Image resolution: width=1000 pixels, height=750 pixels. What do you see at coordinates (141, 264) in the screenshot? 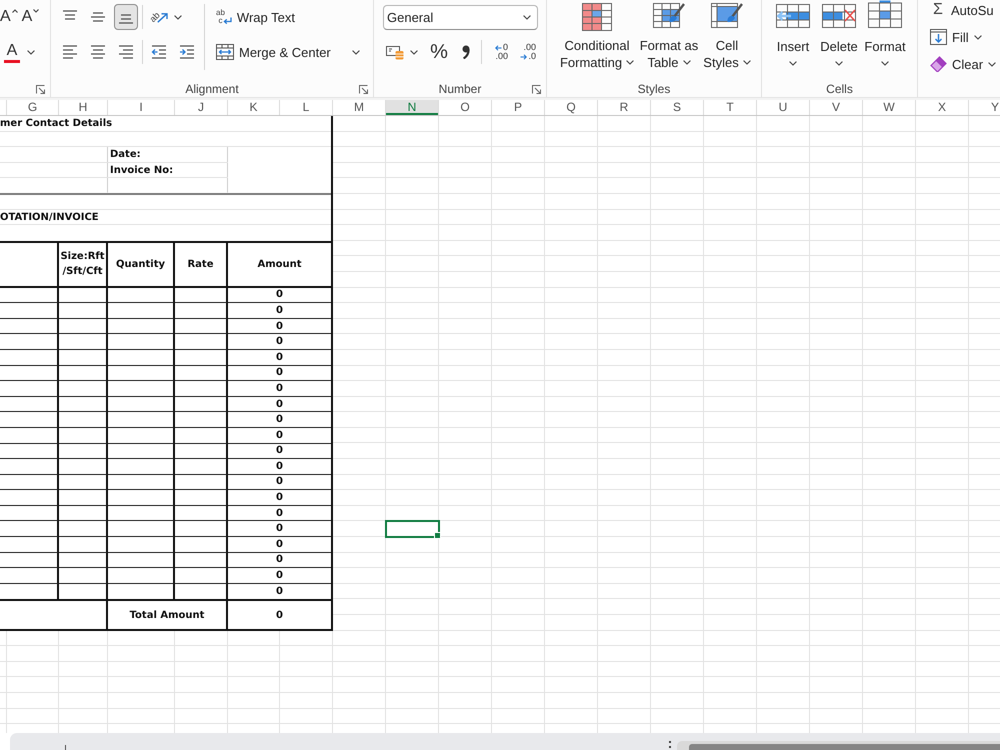
I see `column-heading: Quantity` at bounding box center [141, 264].